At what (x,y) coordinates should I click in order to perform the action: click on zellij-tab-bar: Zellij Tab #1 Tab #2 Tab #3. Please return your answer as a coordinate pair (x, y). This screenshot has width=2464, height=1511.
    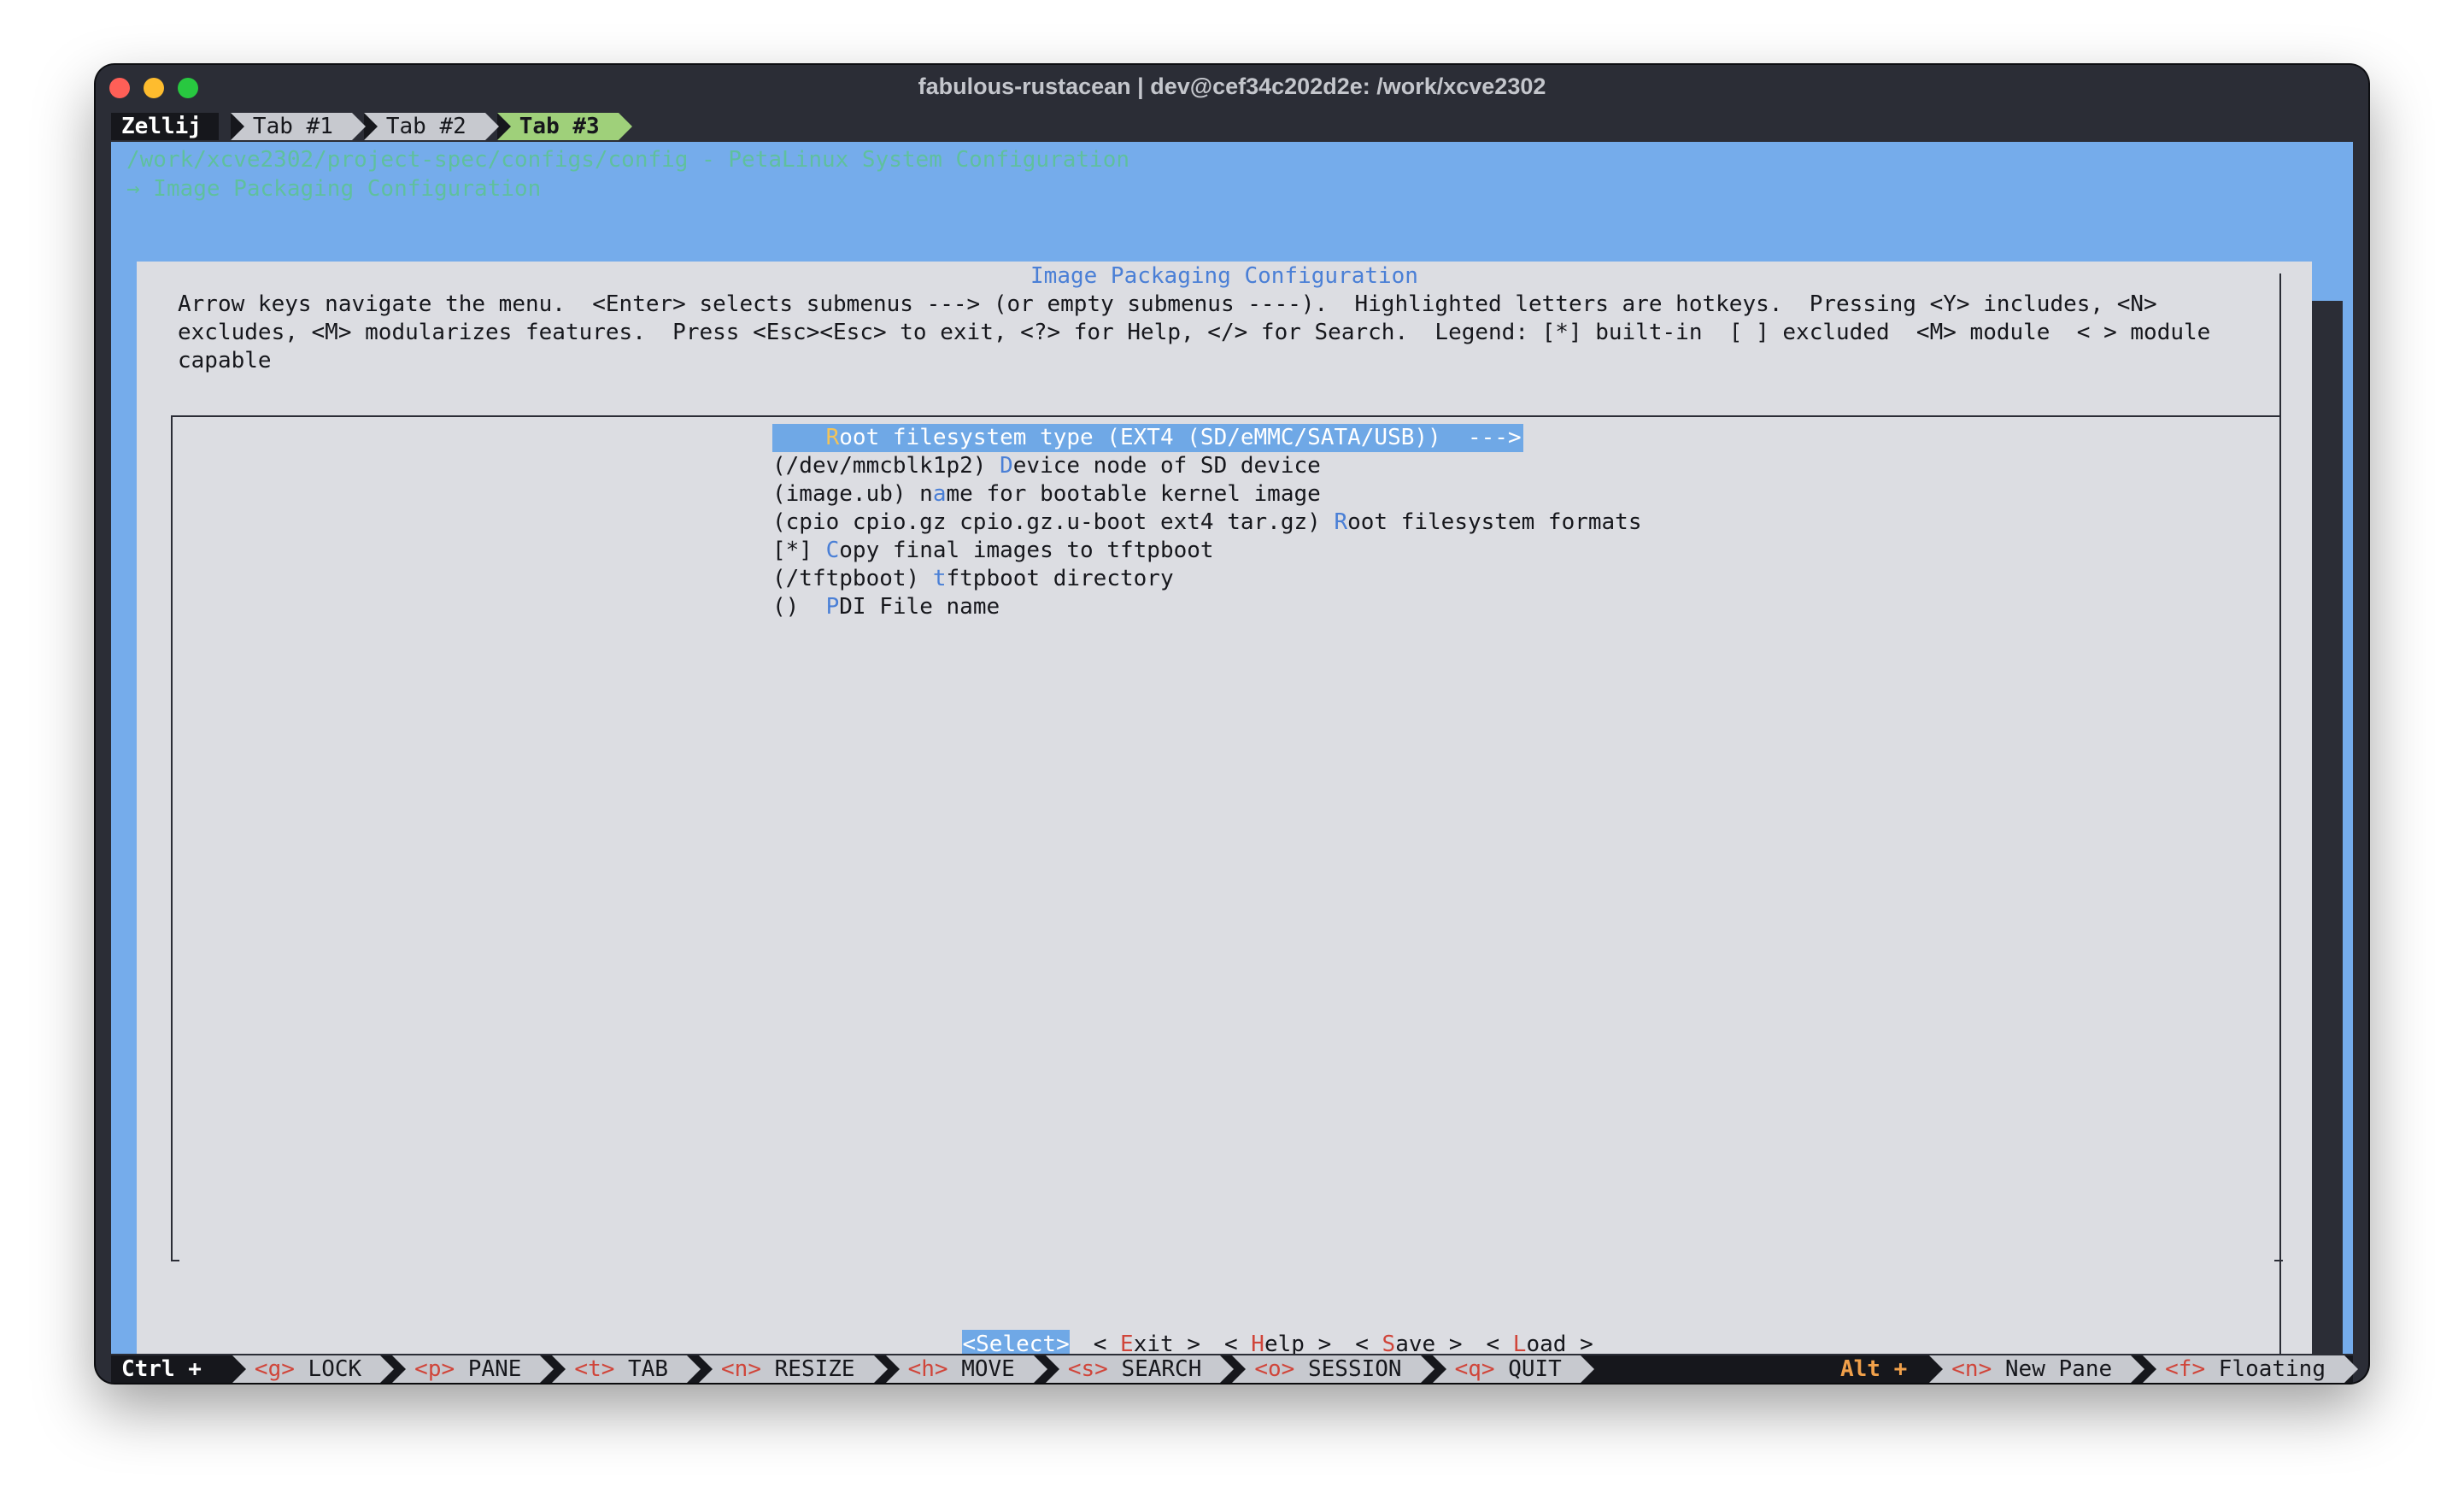
    Looking at the image, I should click on (371, 126).